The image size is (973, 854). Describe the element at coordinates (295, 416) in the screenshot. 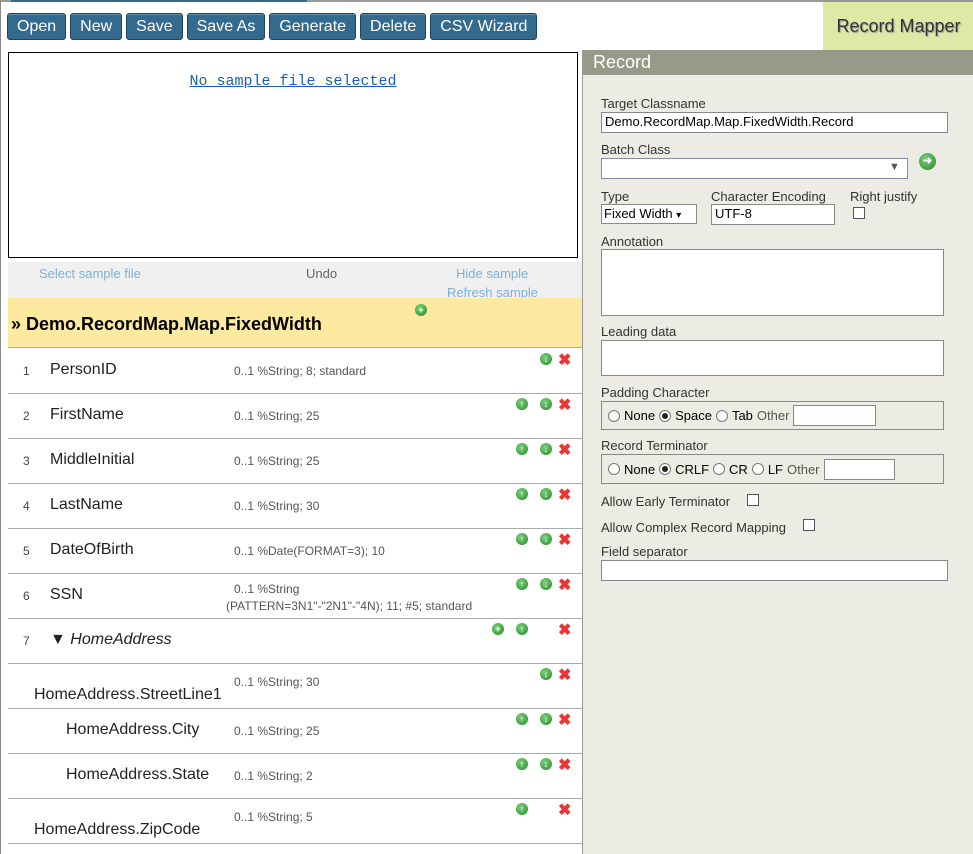

I see `field-row: 2 FirstName 0..1 %String; 25 ↑ ↓ ✖` at that location.